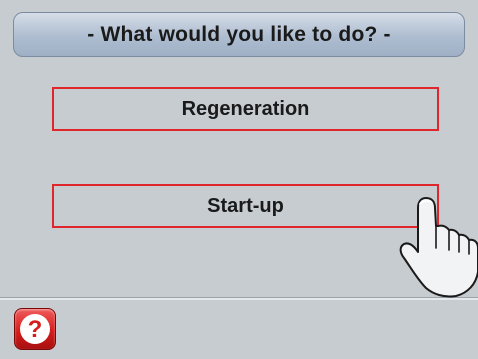 Image resolution: width=478 pixels, height=359 pixels. I want to click on header-bar: - What would you like to do? -, so click(239, 34).